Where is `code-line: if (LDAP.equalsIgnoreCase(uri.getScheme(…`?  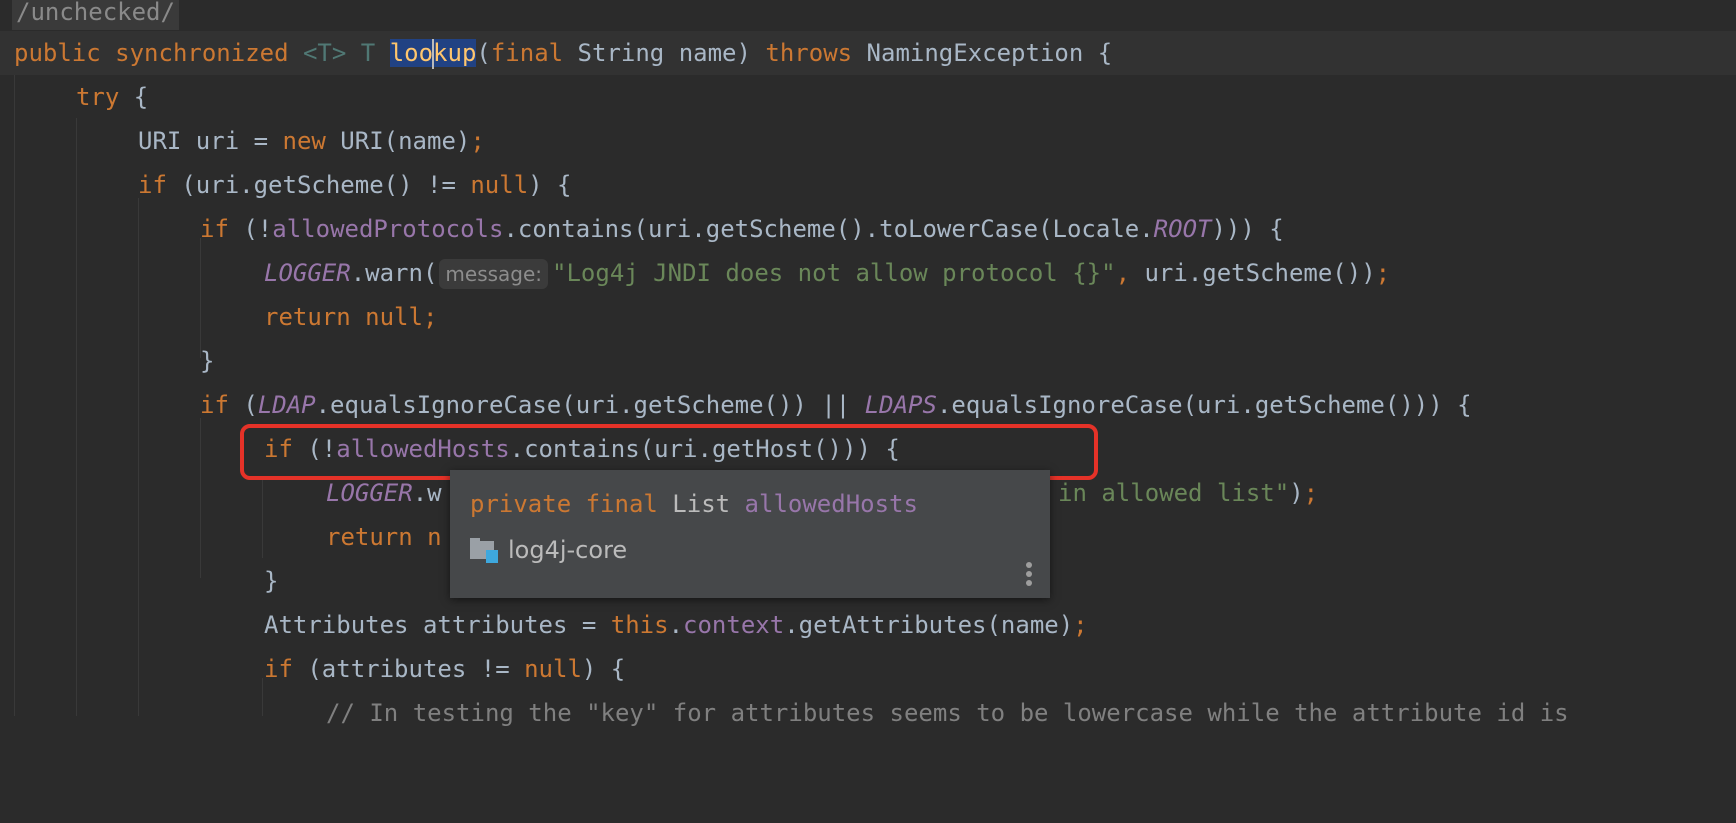
code-line: if (LDAP.equalsIgnoreCase(uri.getScheme(… is located at coordinates (868, 405).